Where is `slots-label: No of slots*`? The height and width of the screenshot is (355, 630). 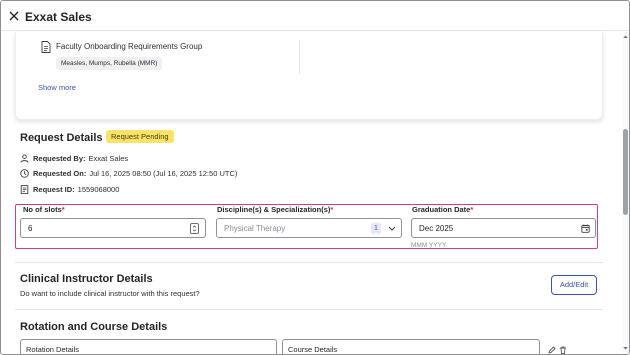
slots-label: No of slots* is located at coordinates (44, 209).